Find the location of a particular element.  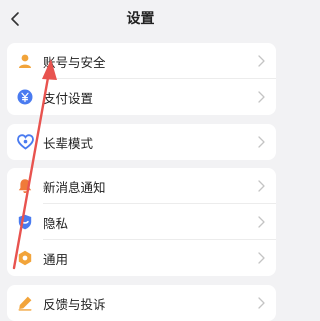

menu-item-feedback: 反馈与投诉 is located at coordinates (141, 303).